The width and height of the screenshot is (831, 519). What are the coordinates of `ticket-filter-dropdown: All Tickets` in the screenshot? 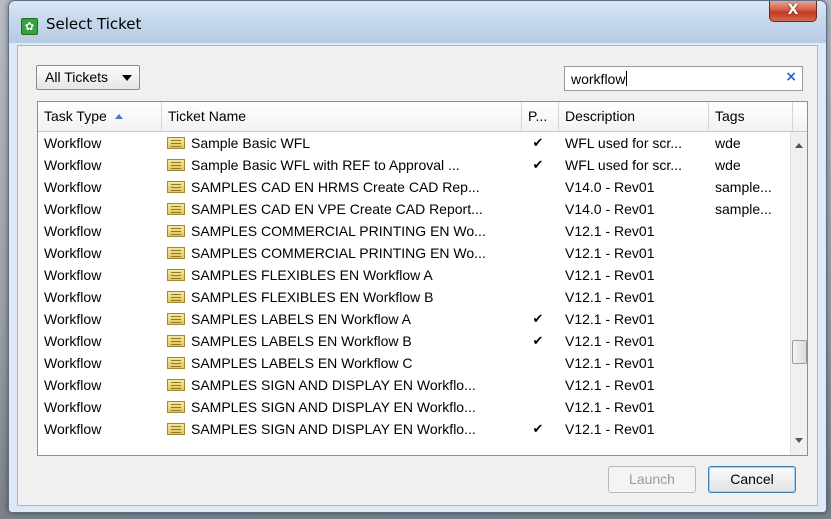 It's located at (88, 77).